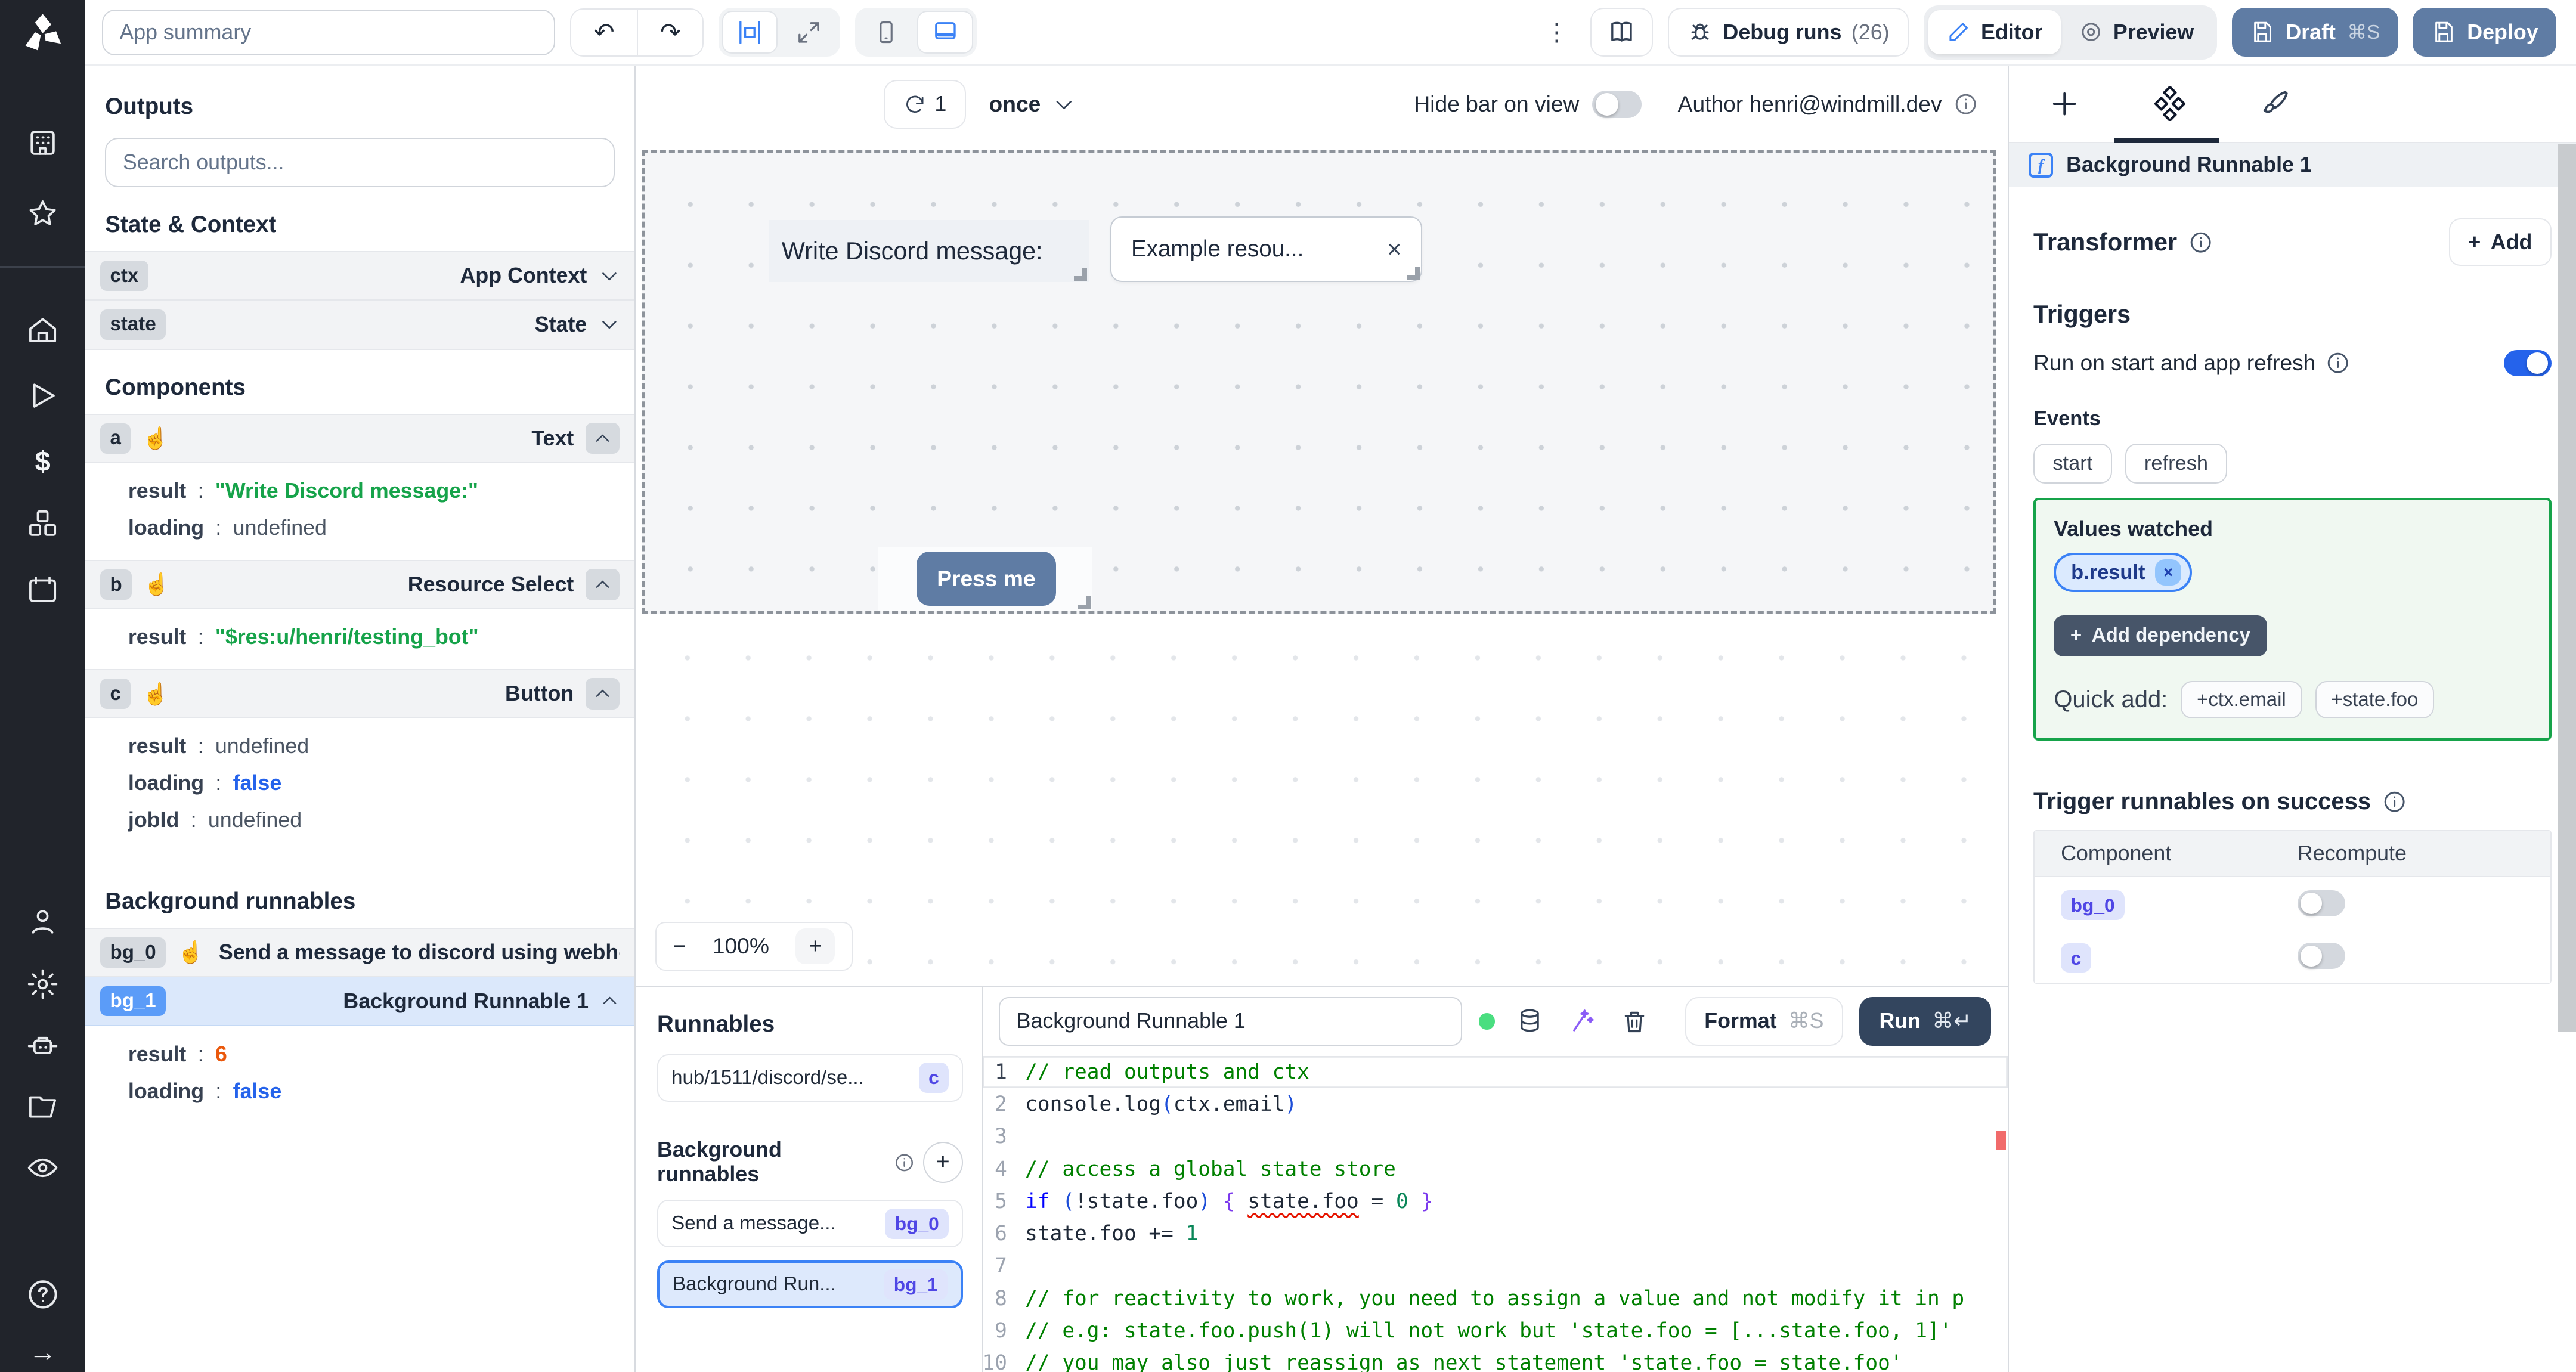 The height and width of the screenshot is (1372, 2576). I want to click on scrollbar-thumb, so click(2567, 588).